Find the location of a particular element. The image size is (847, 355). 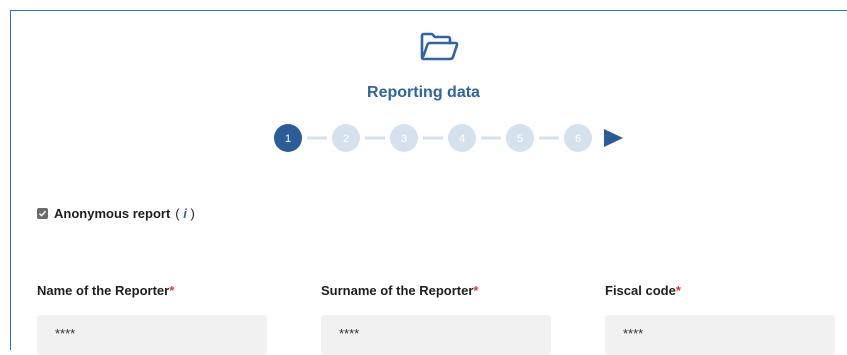

step-number: 5 is located at coordinates (520, 139).